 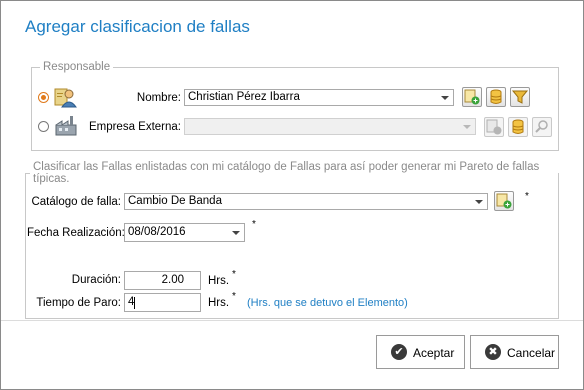 What do you see at coordinates (66, 97) in the screenshot?
I see `person-icon` at bounding box center [66, 97].